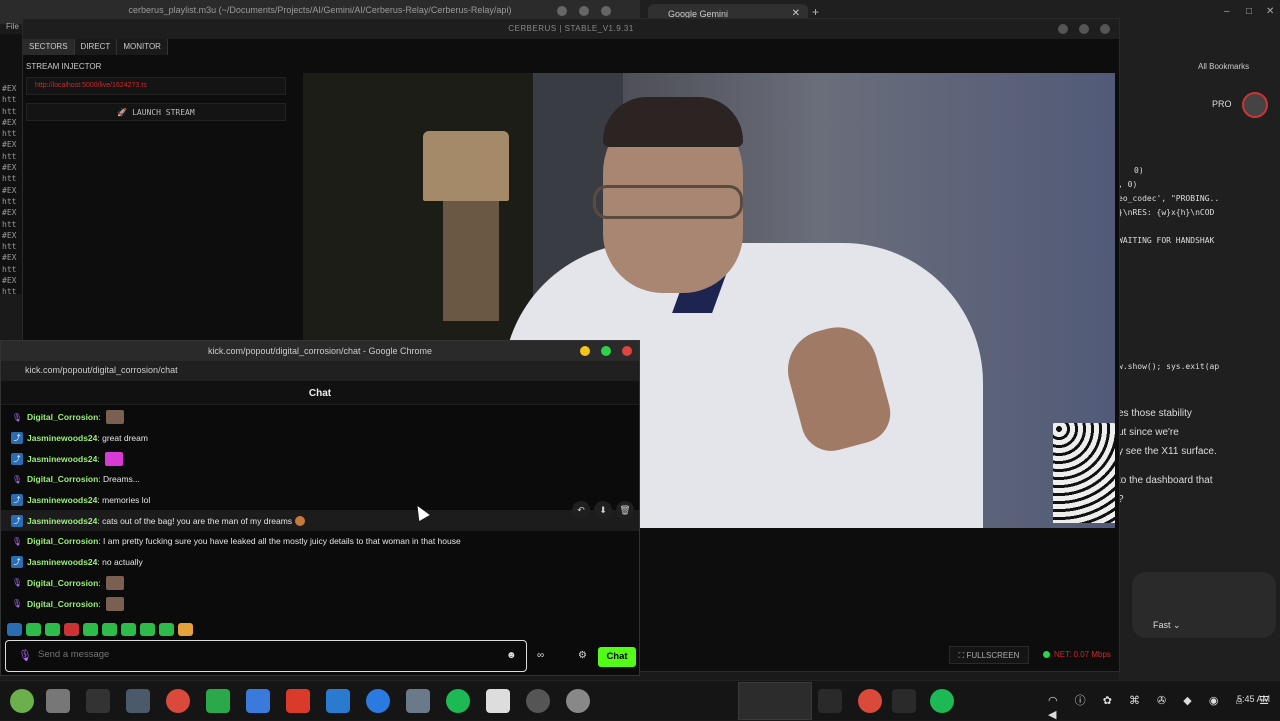  I want to click on active-window-thumb, so click(775, 701).